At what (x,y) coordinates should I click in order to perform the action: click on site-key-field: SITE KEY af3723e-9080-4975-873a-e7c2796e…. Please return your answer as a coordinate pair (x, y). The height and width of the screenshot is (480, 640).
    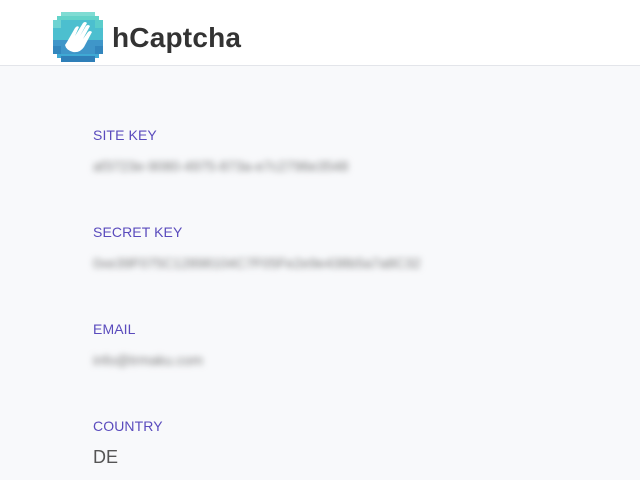
    Looking at the image, I should click on (220, 152).